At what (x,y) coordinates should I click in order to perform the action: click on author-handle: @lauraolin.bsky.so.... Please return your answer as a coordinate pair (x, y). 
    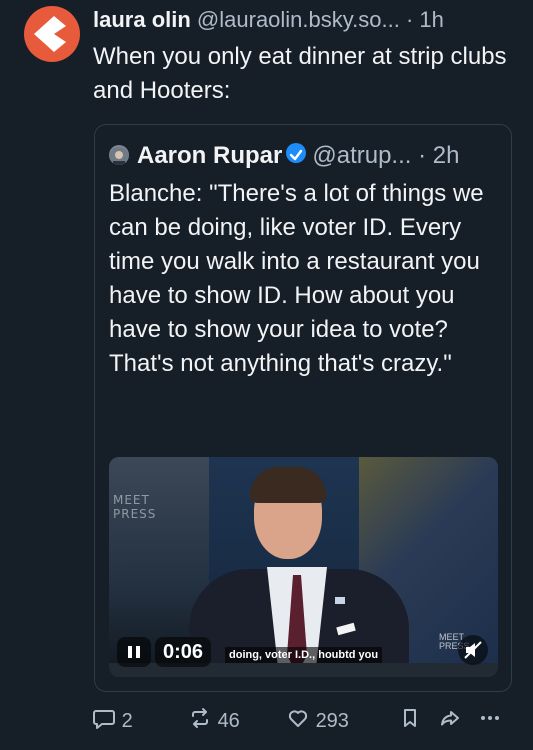
    Looking at the image, I should click on (298, 19).